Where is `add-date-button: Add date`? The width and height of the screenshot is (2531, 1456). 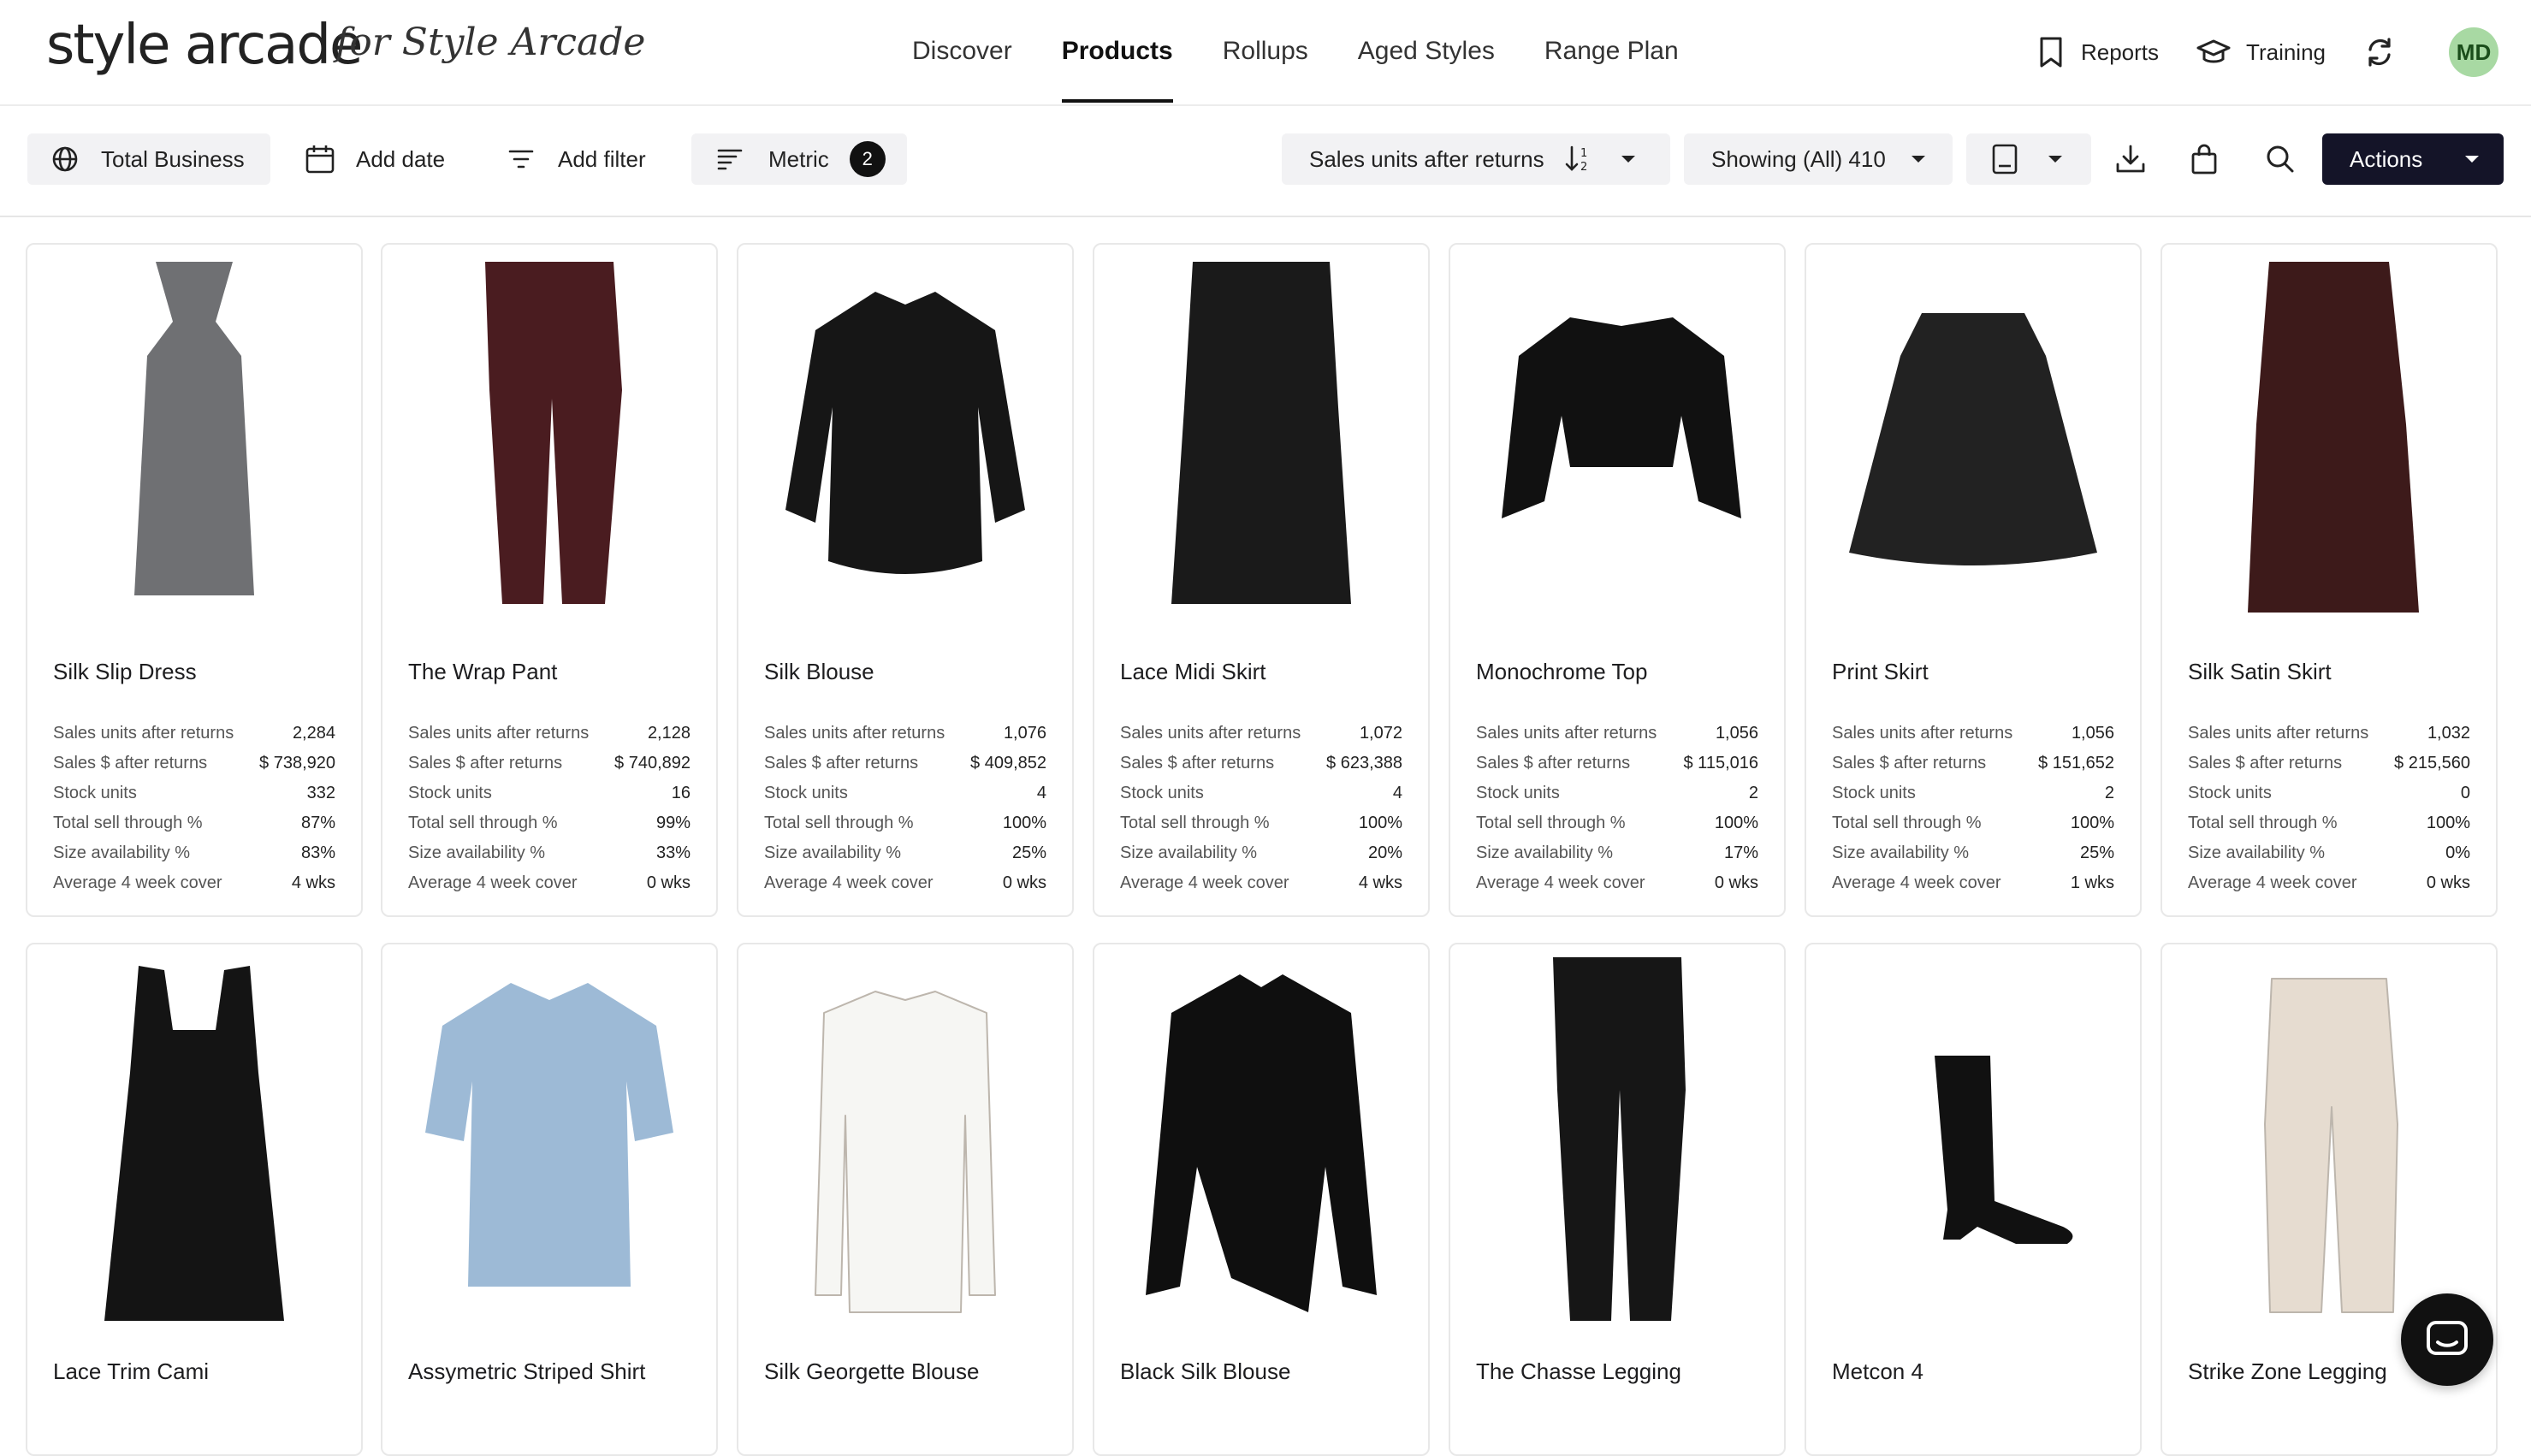 add-date-button: Add date is located at coordinates (391, 159).